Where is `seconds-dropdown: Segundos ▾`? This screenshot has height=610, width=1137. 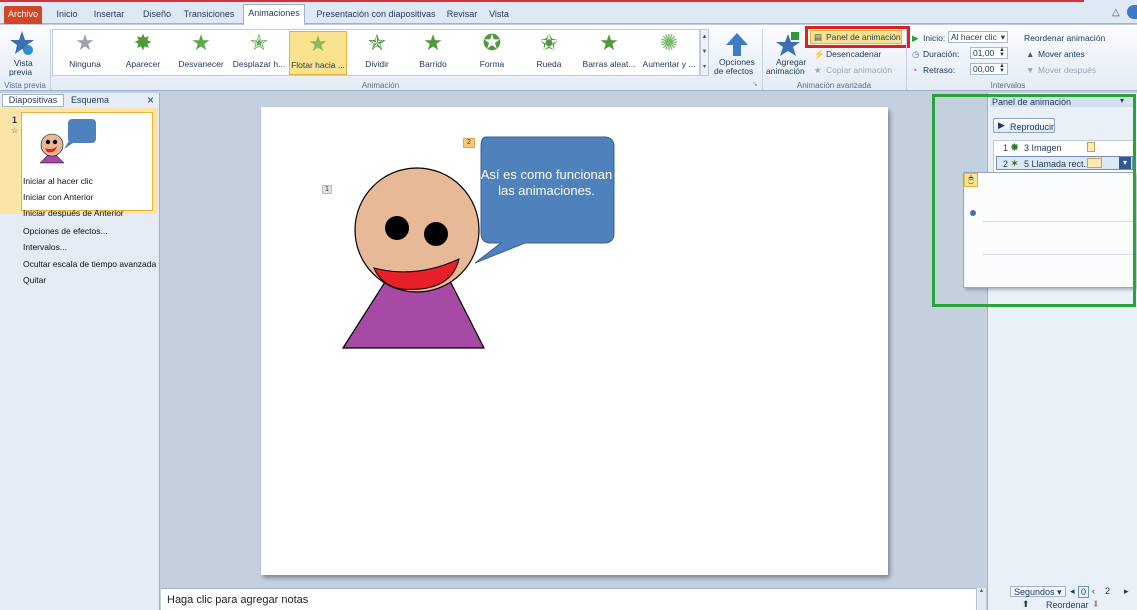 seconds-dropdown: Segundos ▾ is located at coordinates (1038, 591).